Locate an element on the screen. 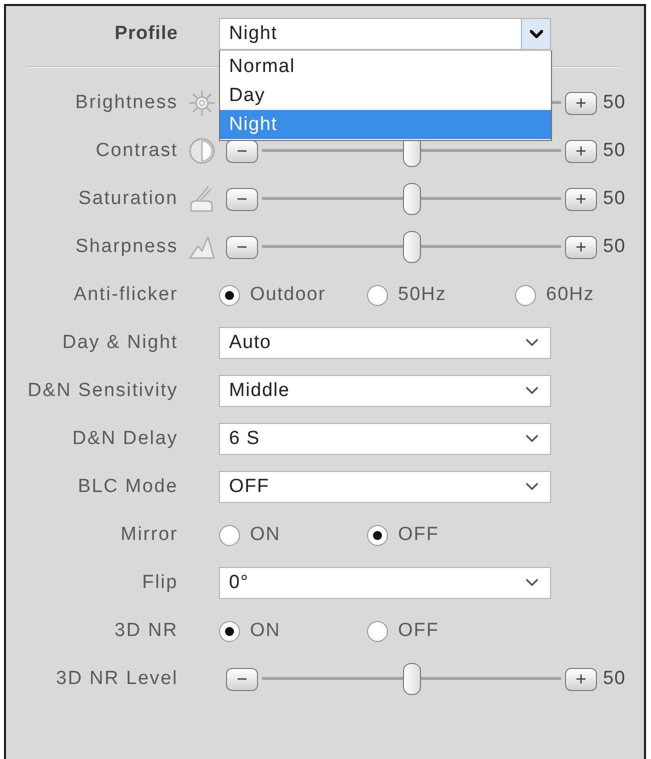 The height and width of the screenshot is (759, 651). contrast-icon is located at coordinates (202, 151).